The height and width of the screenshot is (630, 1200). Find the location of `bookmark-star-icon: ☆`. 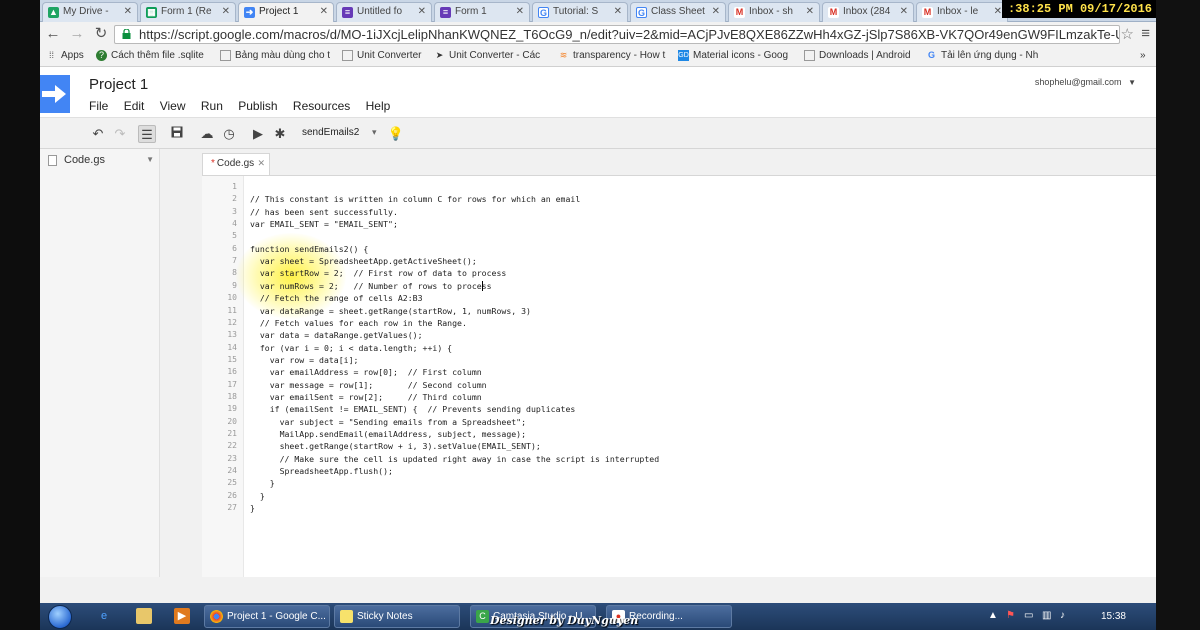

bookmark-star-icon: ☆ is located at coordinates (1127, 34).